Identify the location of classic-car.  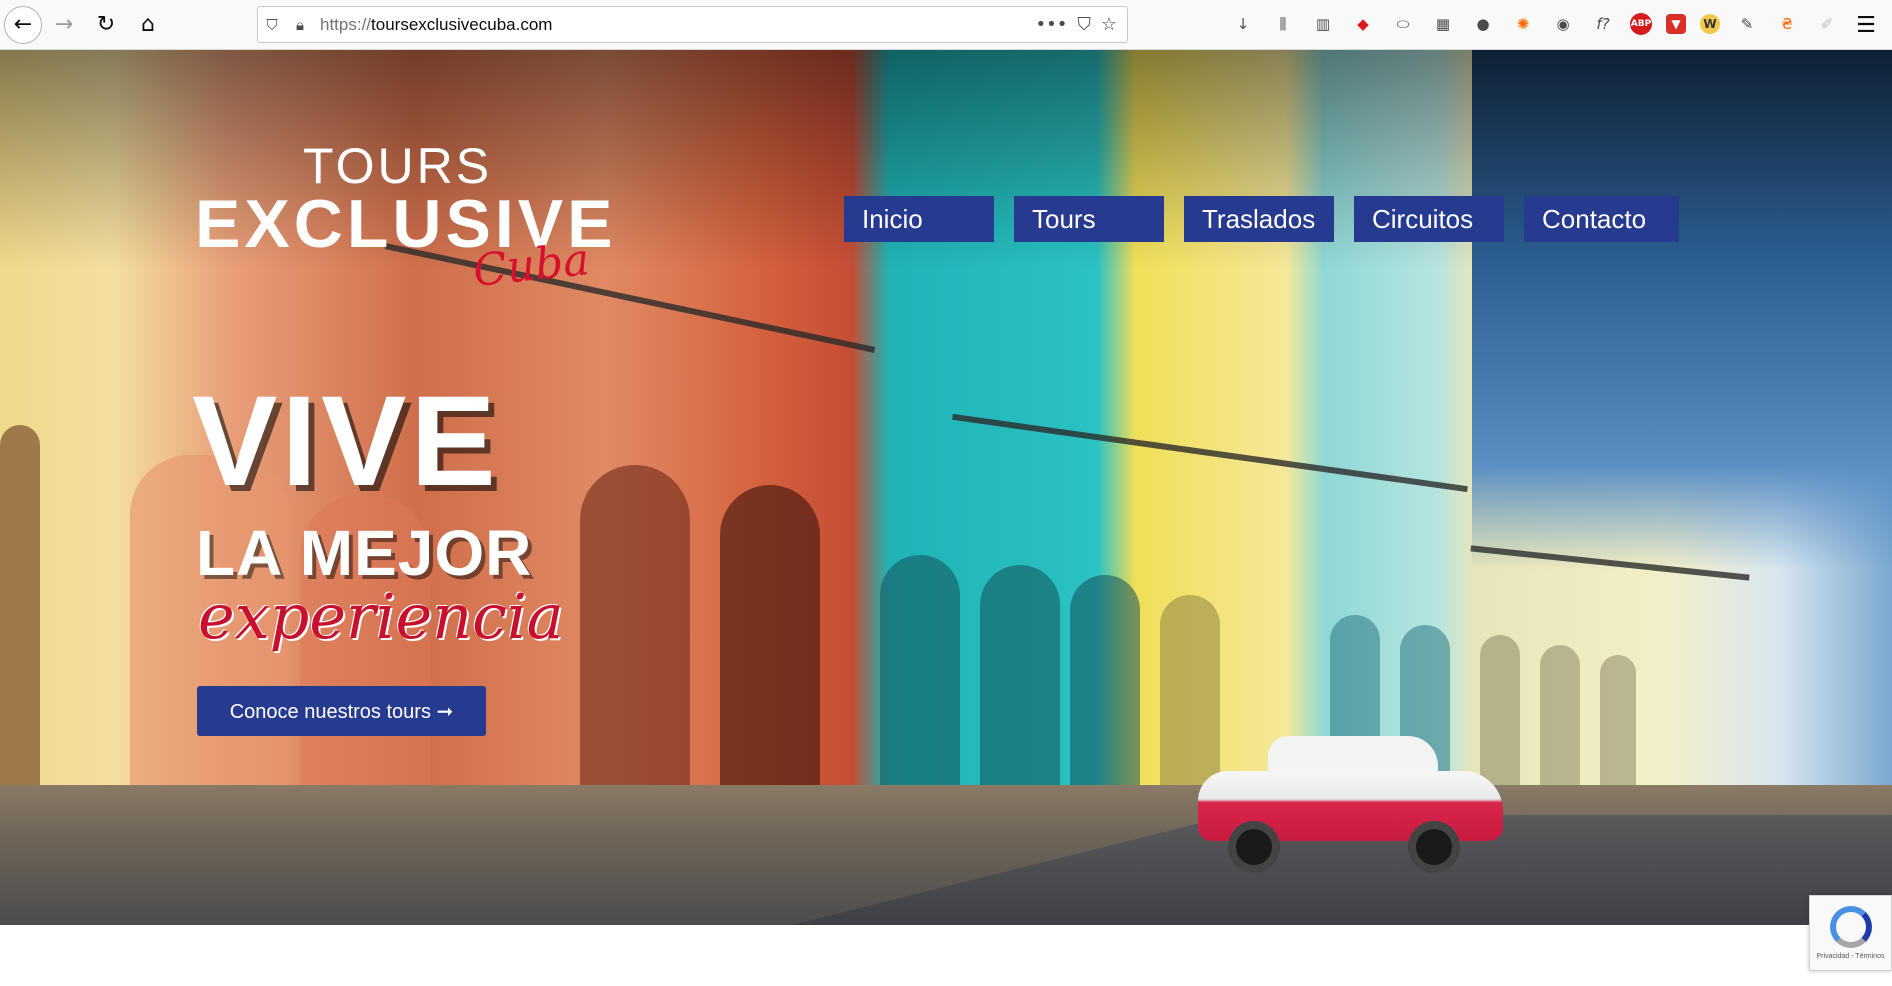
(1350, 801).